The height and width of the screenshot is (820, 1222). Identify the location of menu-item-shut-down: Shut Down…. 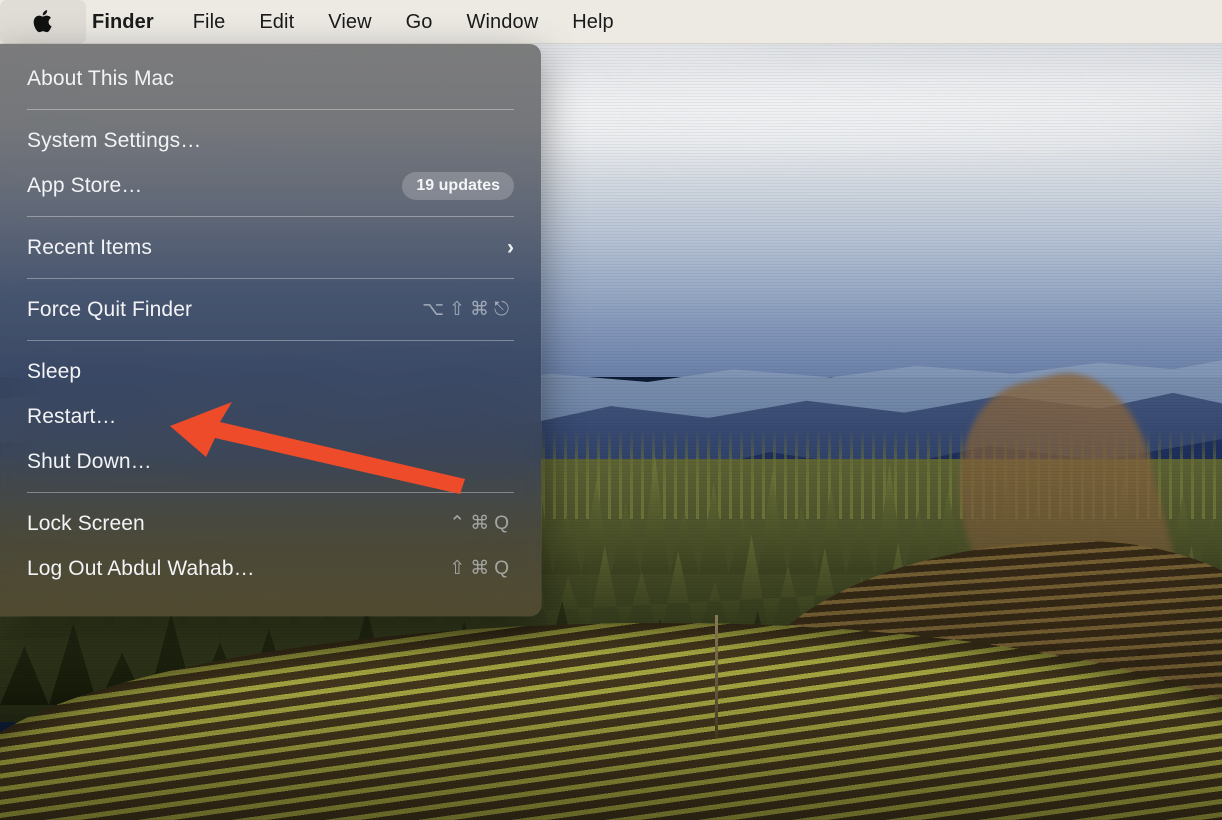
(270, 461).